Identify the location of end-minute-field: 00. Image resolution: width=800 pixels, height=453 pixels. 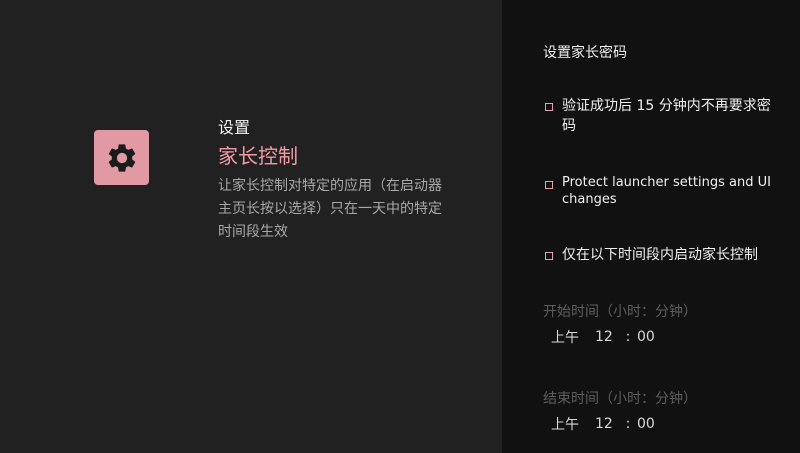
(649, 424).